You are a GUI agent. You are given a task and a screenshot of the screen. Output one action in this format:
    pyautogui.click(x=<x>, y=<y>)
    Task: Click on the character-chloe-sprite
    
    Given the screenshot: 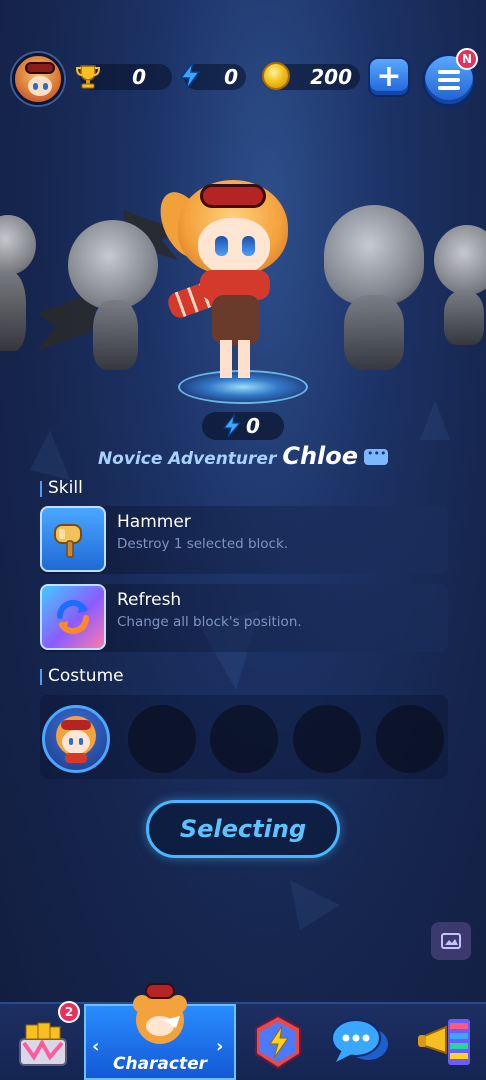 What is the action you would take?
    pyautogui.click(x=235, y=277)
    